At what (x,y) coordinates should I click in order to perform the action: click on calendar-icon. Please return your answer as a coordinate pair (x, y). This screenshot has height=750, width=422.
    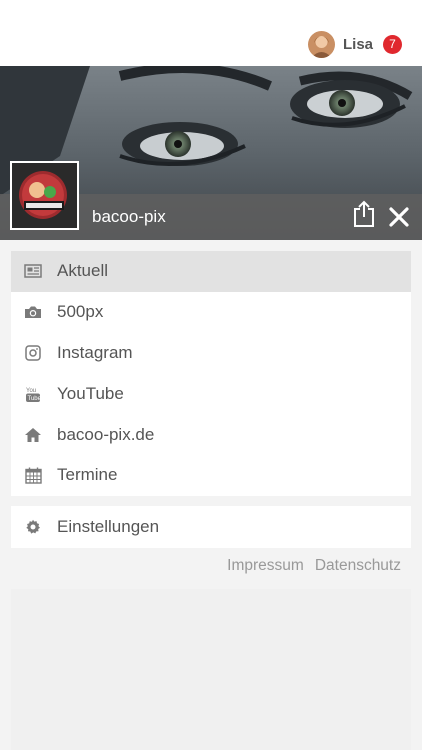
    Looking at the image, I should click on (33, 475).